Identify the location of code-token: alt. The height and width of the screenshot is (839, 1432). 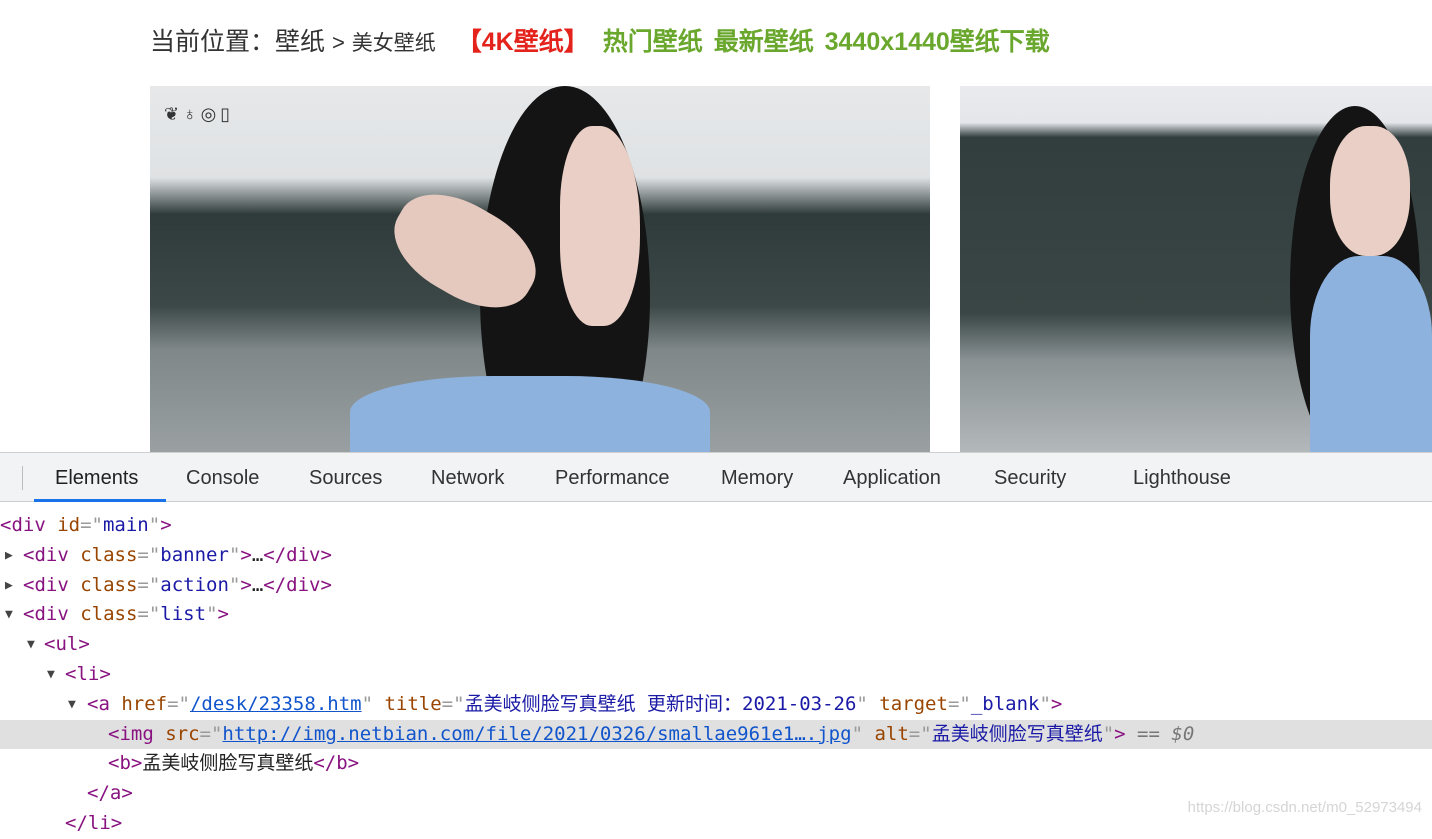
(891, 733).